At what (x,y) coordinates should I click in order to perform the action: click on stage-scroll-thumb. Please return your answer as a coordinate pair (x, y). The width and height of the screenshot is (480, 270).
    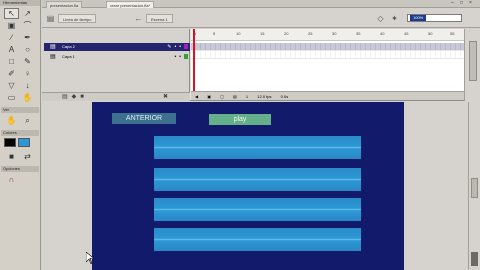
    Looking at the image, I should click on (474, 188).